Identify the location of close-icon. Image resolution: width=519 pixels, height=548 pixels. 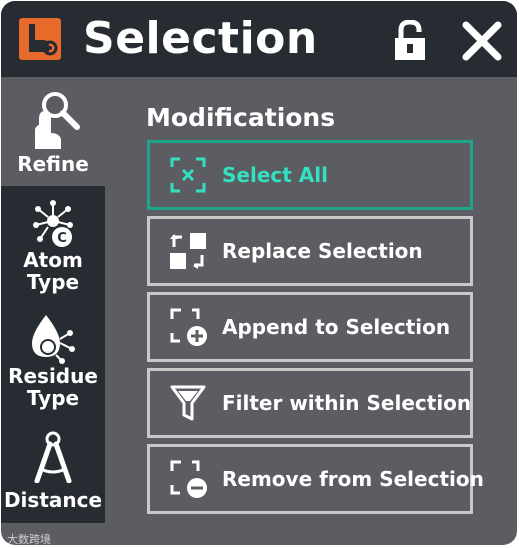
(482, 41).